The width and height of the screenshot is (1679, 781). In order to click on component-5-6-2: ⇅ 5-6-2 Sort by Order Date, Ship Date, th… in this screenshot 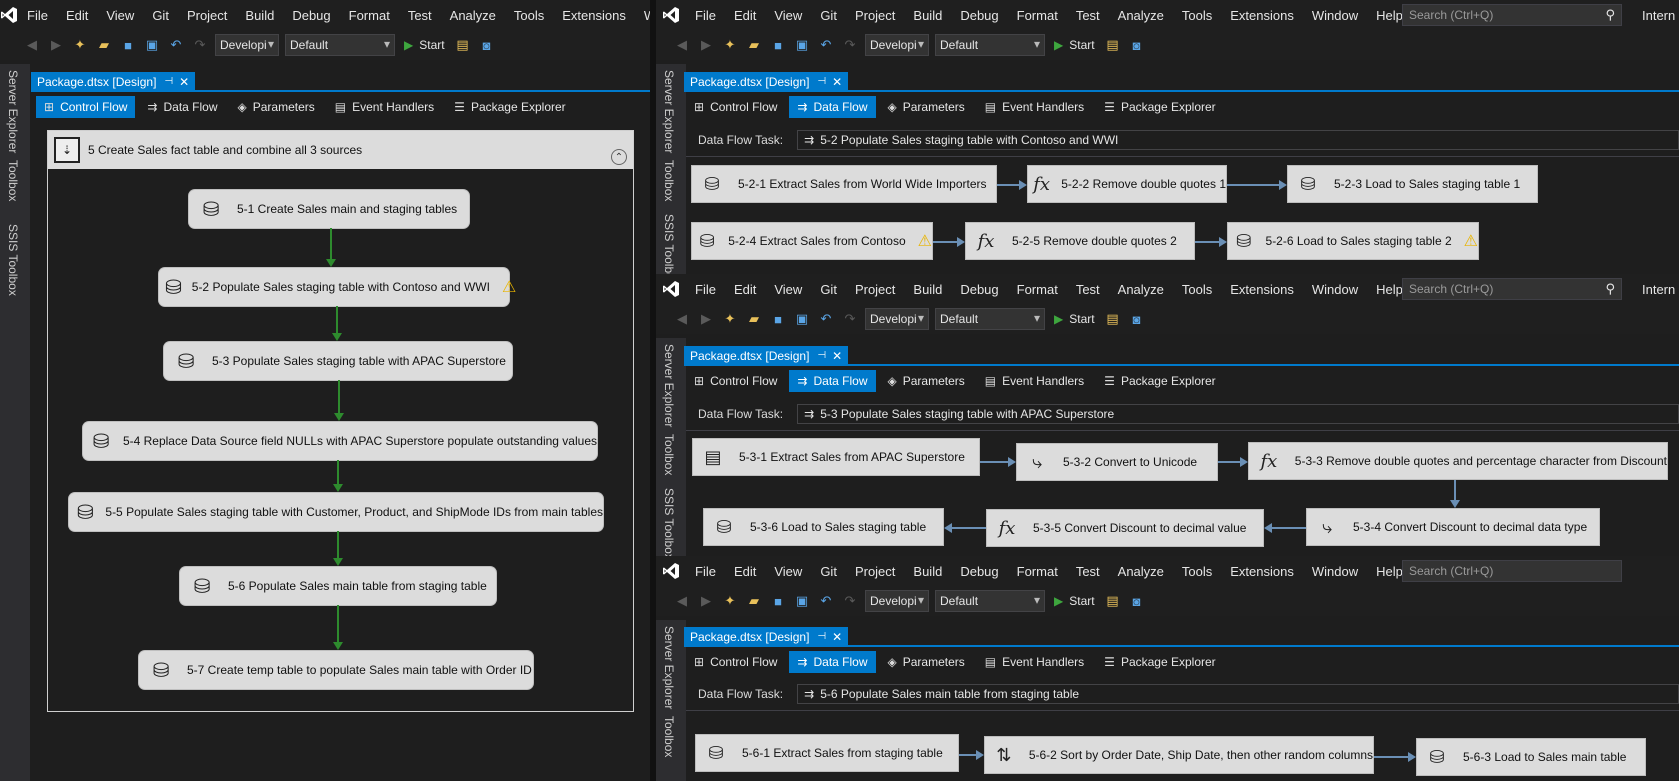, I will do `click(1179, 755)`.